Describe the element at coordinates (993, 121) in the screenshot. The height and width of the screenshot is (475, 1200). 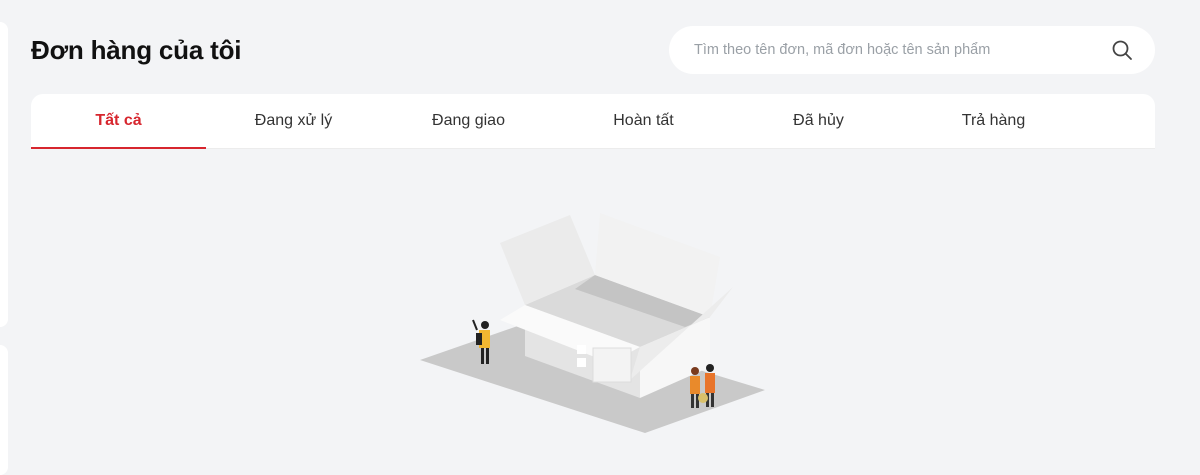
I see `tab-returns: Trả hàng` at that location.